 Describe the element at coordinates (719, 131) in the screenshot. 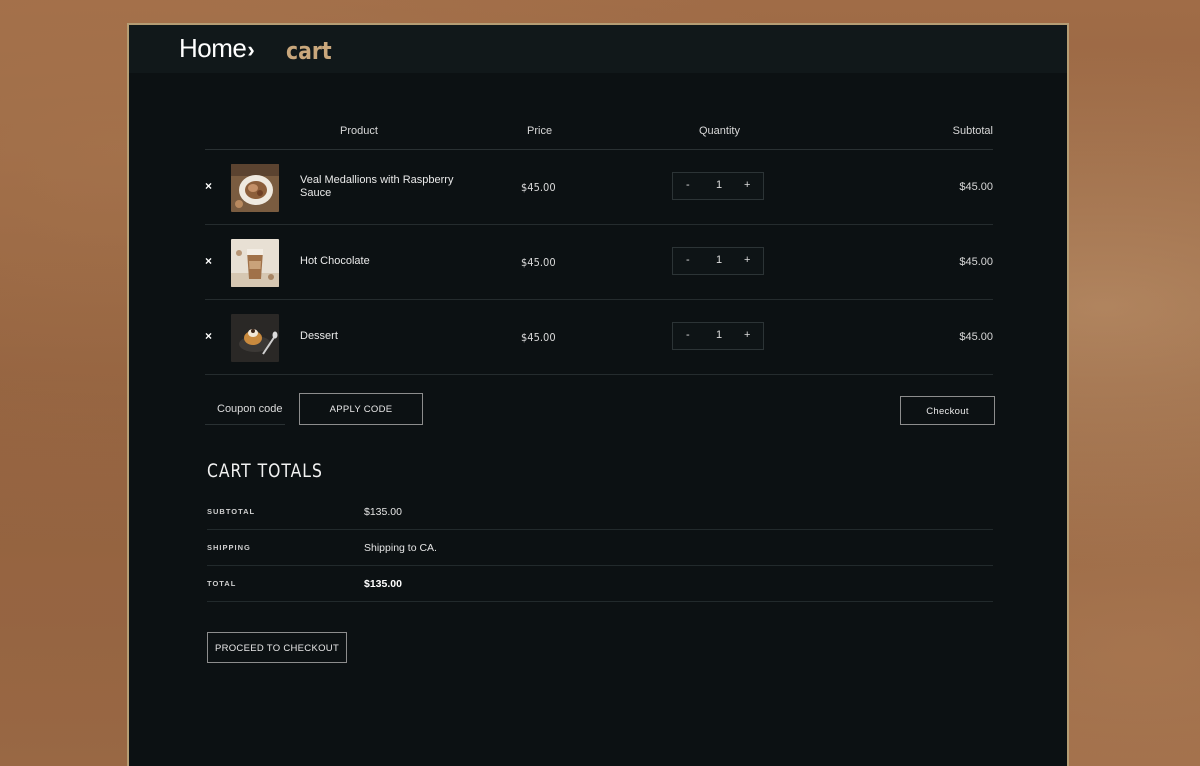

I see `header-quantity: Quantity` at that location.